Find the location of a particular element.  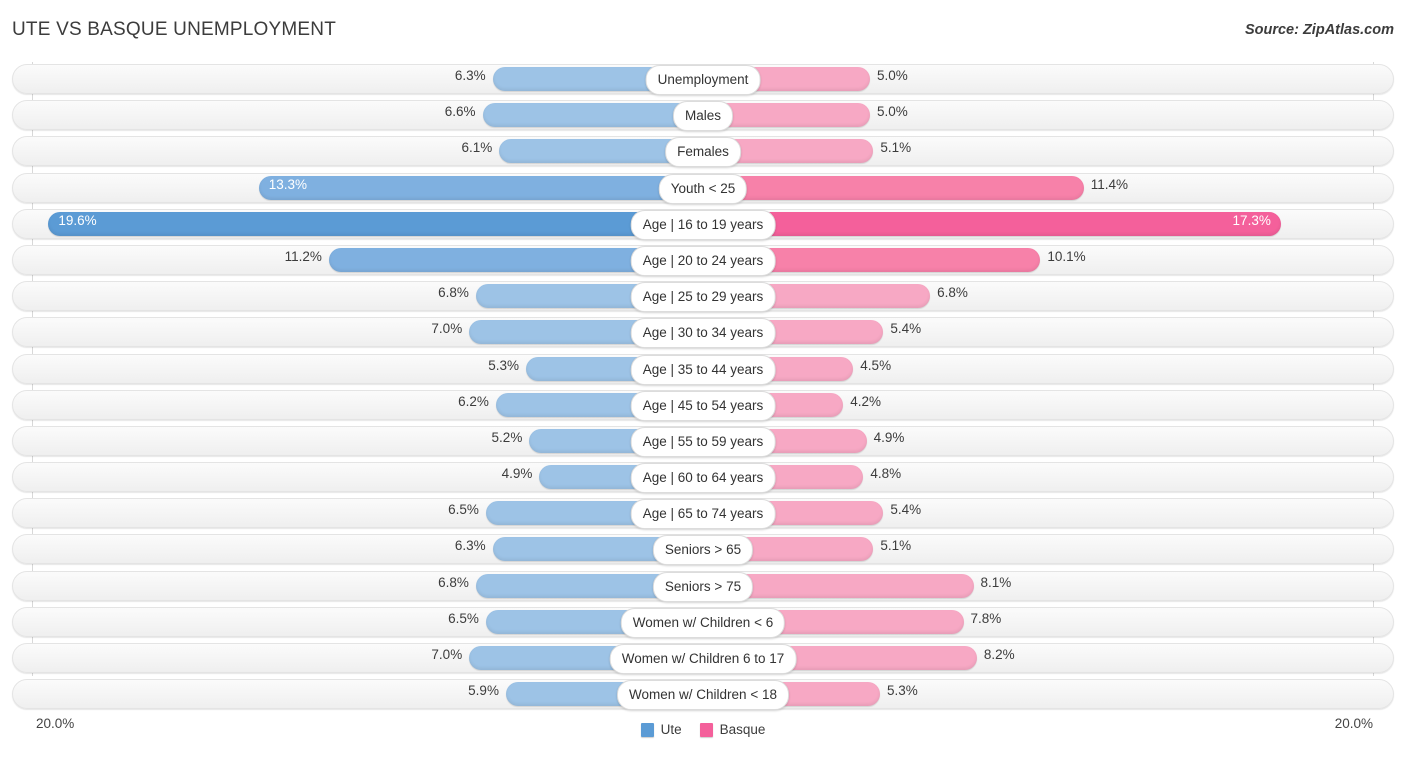

category-label: Unemployment is located at coordinates (703, 80).